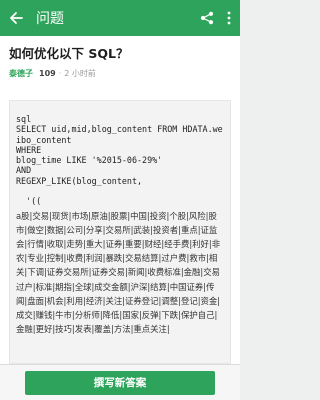 The width and height of the screenshot is (320, 400). What do you see at coordinates (80, 73) in the screenshot?
I see `post-time: 2 小时前` at bounding box center [80, 73].